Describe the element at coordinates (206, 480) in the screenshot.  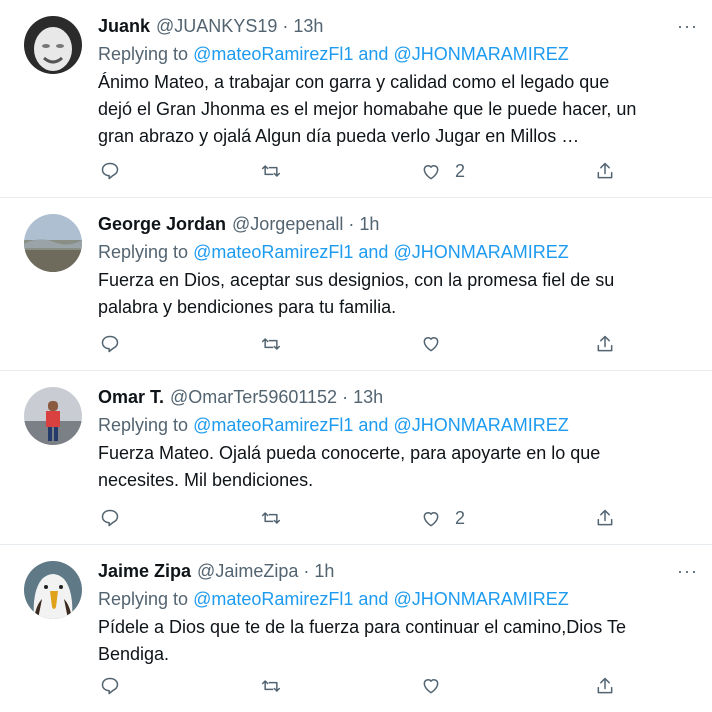
I see `tweet-text-line: necesites. Mil bendiciones.` at that location.